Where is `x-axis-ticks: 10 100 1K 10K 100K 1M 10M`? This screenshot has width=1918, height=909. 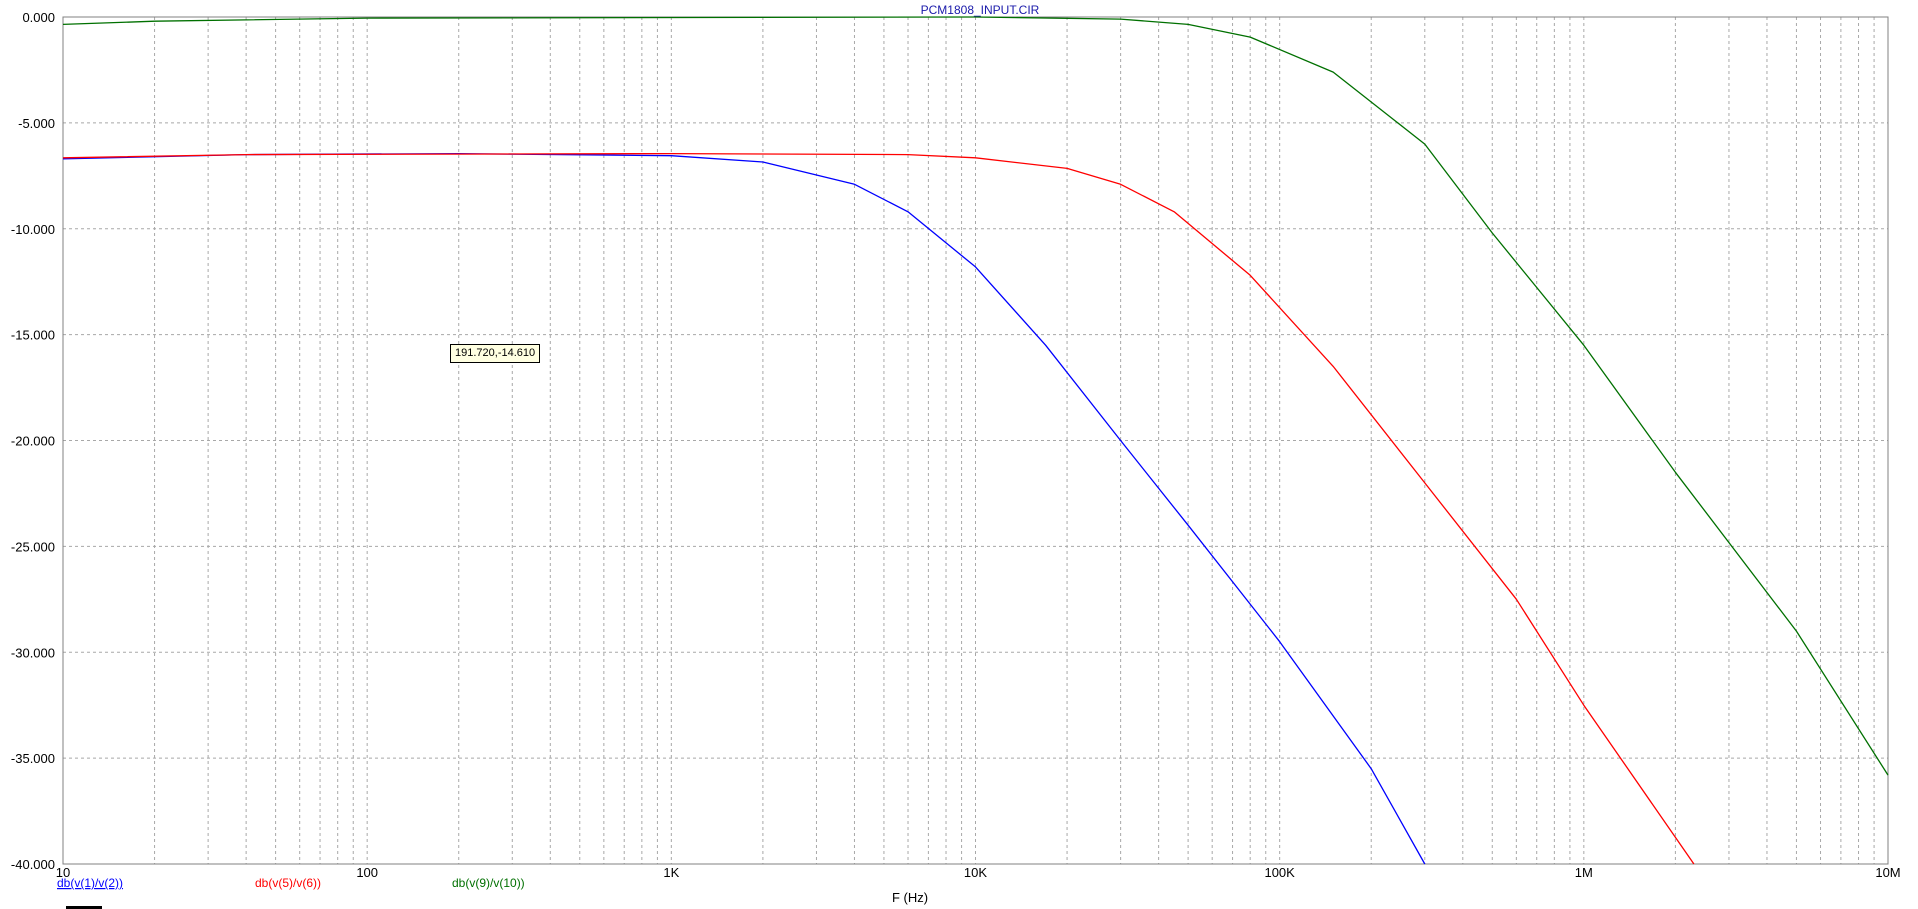 x-axis-ticks: 10 100 1K 10K 100K 1M 10M is located at coordinates (978, 872).